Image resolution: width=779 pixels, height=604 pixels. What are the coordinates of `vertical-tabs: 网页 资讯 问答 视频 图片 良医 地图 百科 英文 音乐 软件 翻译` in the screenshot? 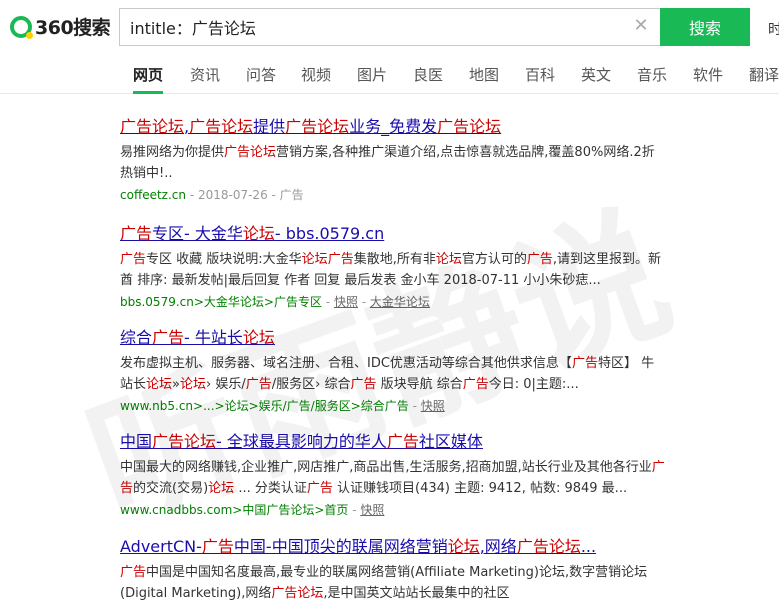 It's located at (389, 76).